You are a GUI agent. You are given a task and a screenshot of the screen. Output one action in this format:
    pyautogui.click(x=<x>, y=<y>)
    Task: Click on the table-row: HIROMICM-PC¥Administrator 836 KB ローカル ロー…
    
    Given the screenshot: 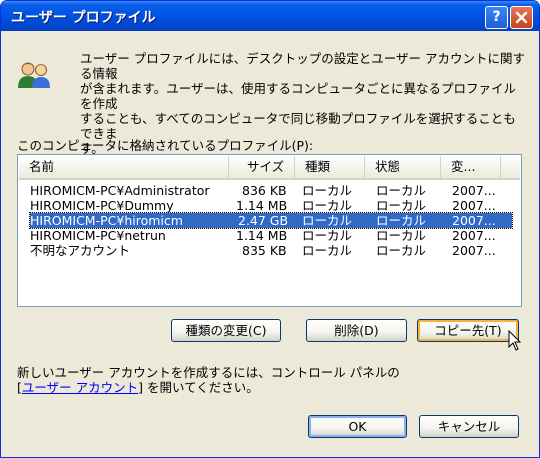 What is the action you would take?
    pyautogui.click(x=271, y=190)
    